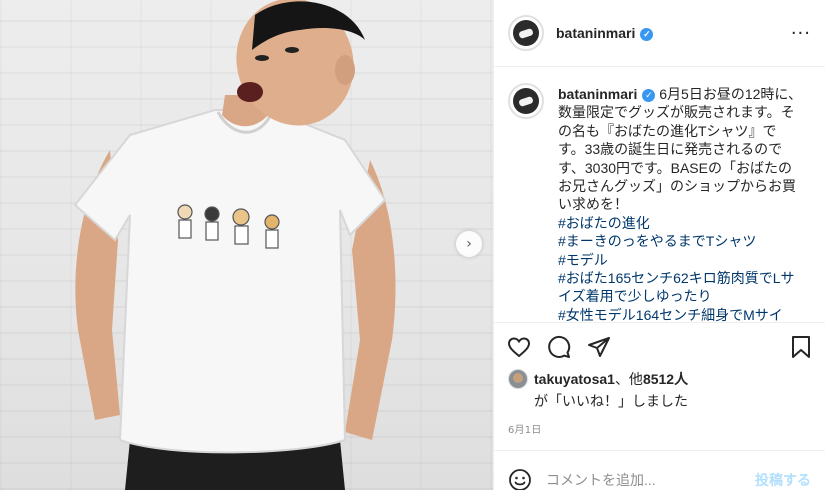  Describe the element at coordinates (526, 33) in the screenshot. I see `profile-avatar` at that location.